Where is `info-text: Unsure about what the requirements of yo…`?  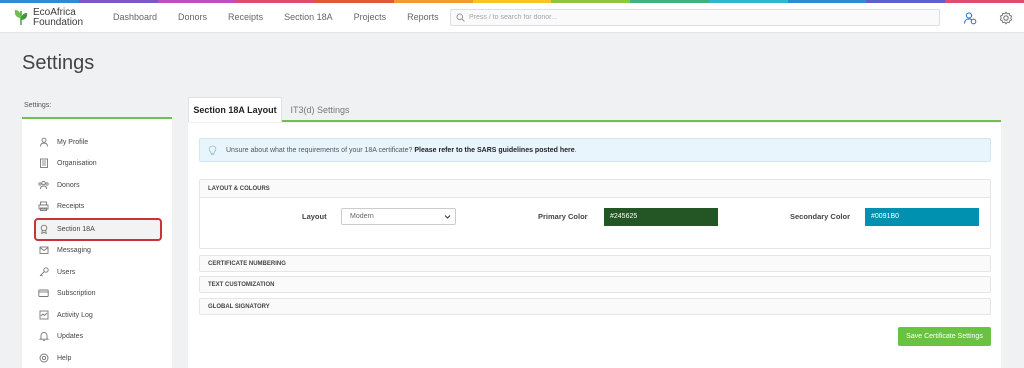
info-text: Unsure about what the requirements of yo… is located at coordinates (401, 150).